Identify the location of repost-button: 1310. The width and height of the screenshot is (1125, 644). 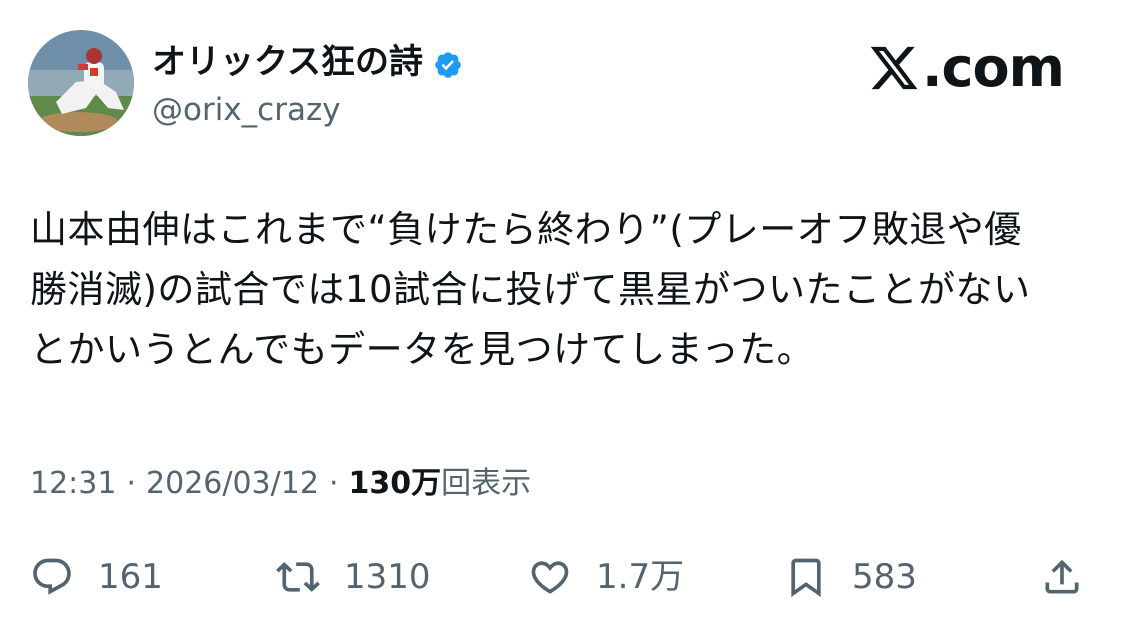
(353, 577).